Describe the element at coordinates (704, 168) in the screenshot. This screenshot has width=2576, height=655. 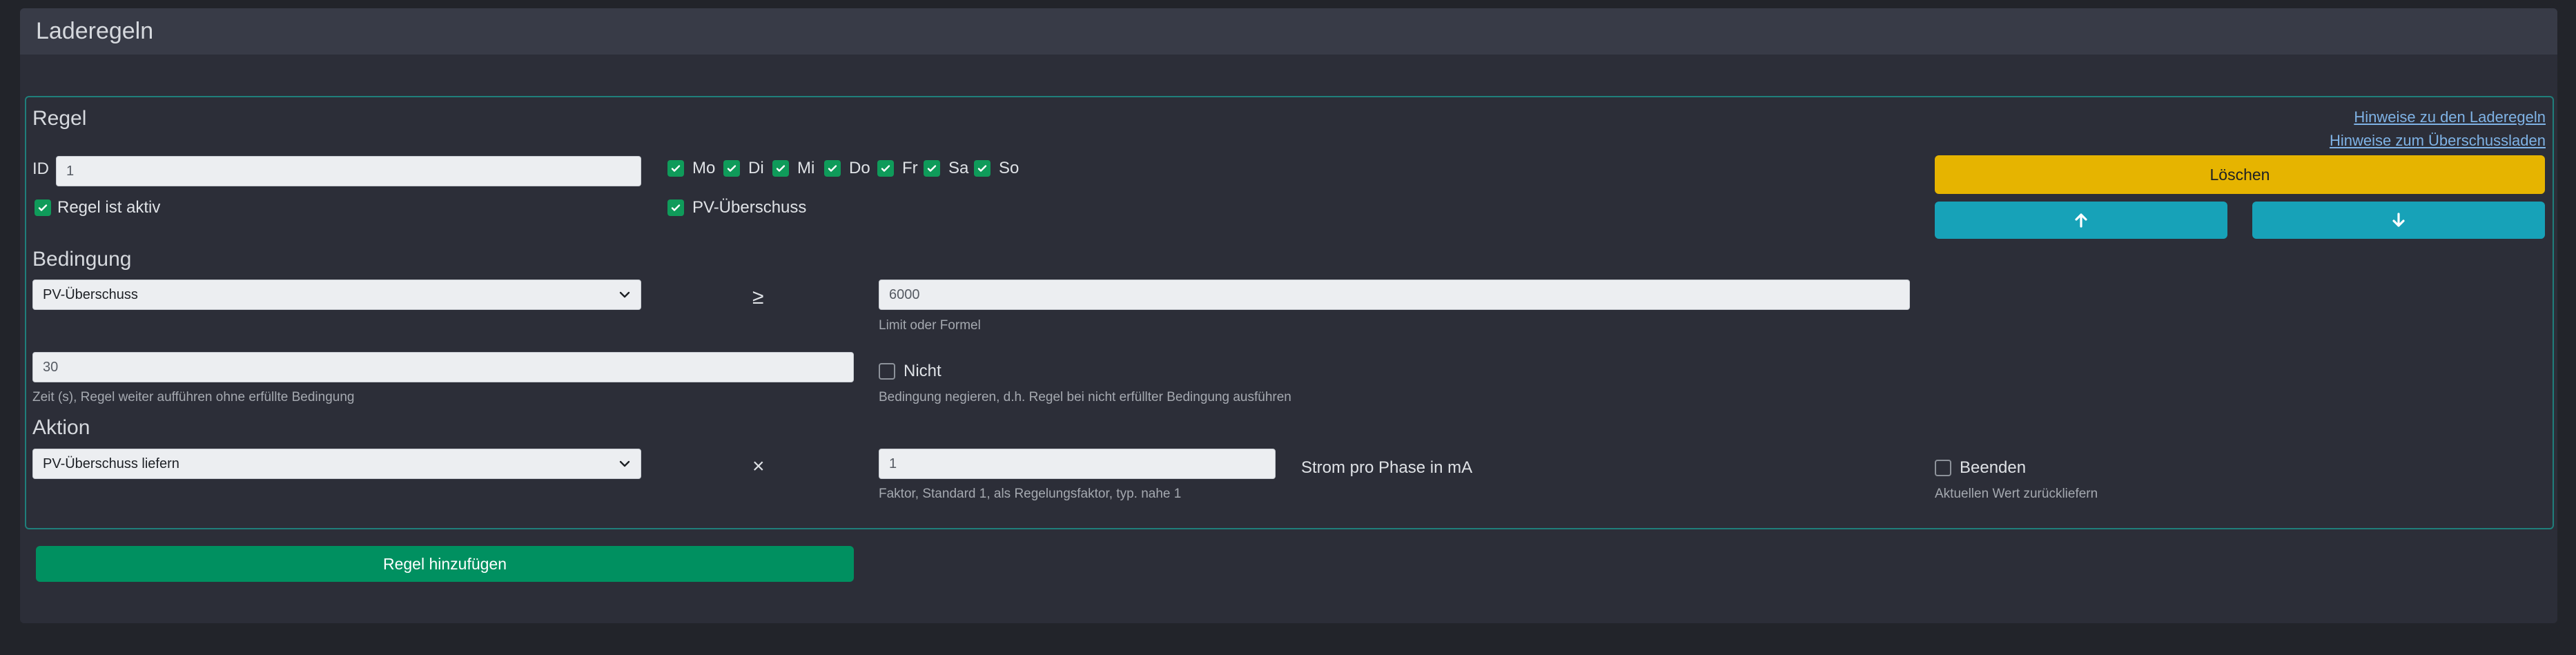
I see `day-label-mo: Mo` at that location.